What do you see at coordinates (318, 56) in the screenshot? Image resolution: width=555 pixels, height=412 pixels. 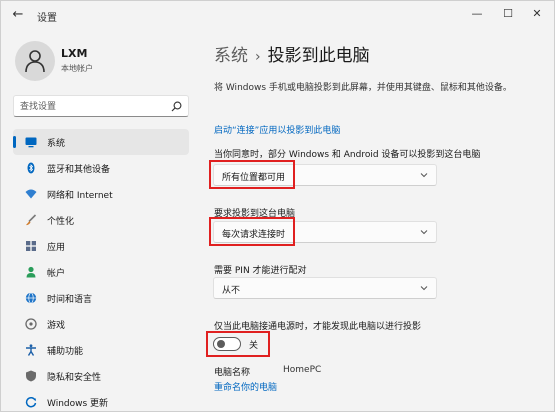 I see `page-title: 投影到此电脑` at bounding box center [318, 56].